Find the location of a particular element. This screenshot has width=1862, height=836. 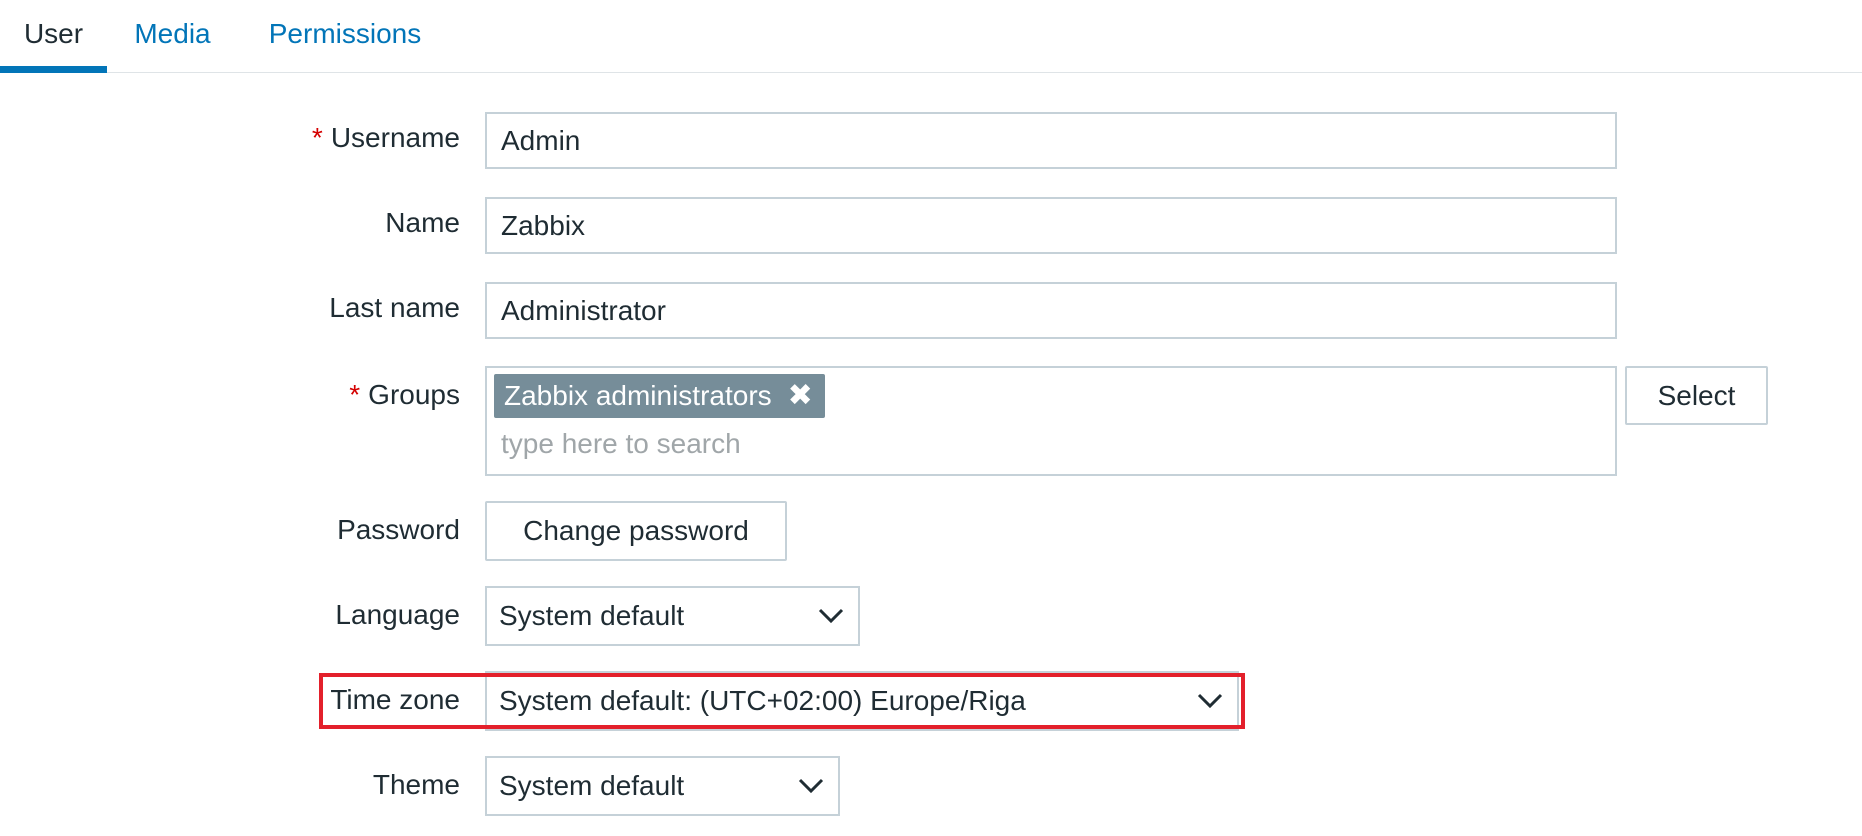

password-label: Password is located at coordinates (398, 529).